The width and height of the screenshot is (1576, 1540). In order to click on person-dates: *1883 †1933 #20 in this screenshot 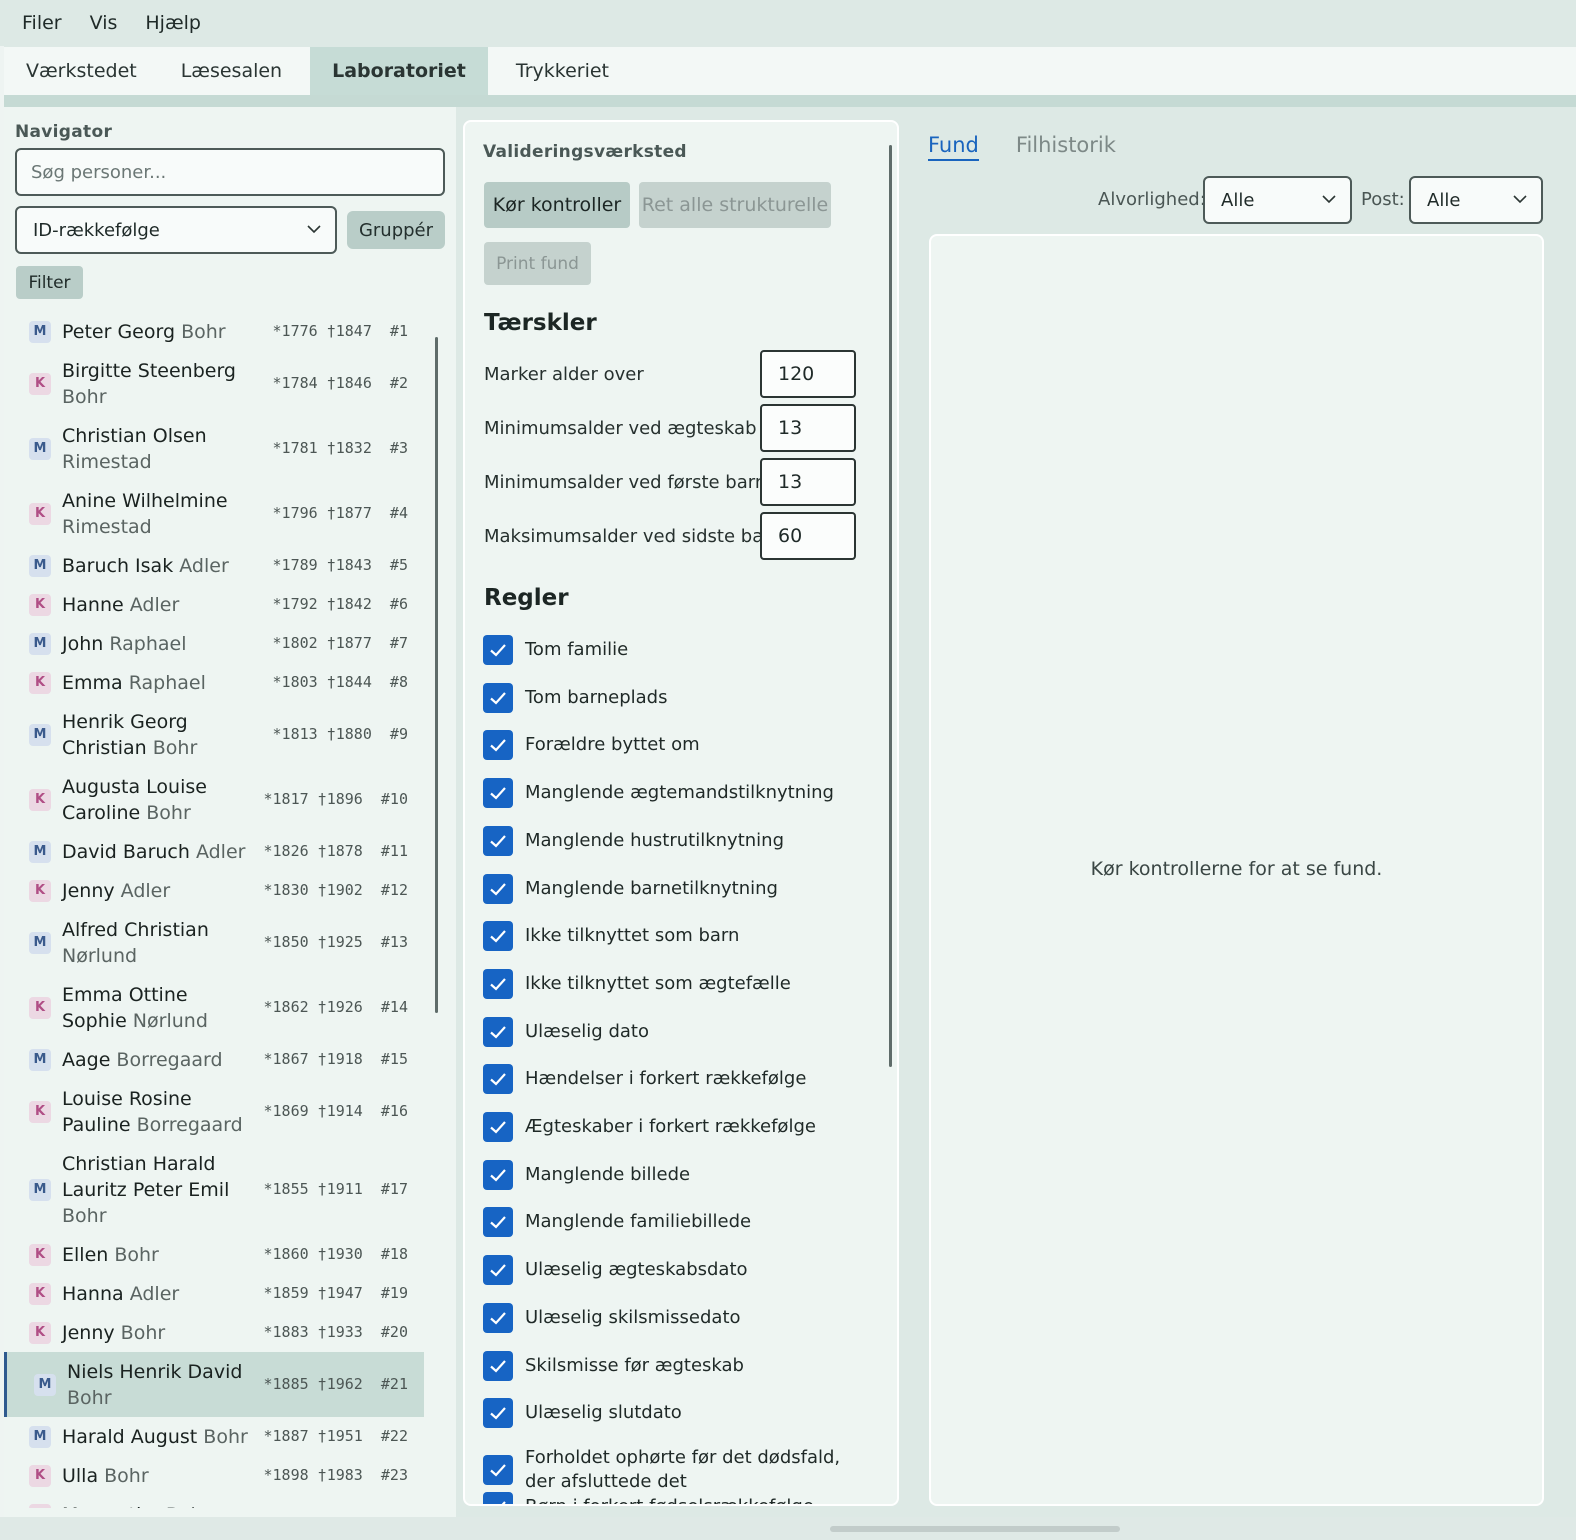, I will do `click(336, 1331)`.